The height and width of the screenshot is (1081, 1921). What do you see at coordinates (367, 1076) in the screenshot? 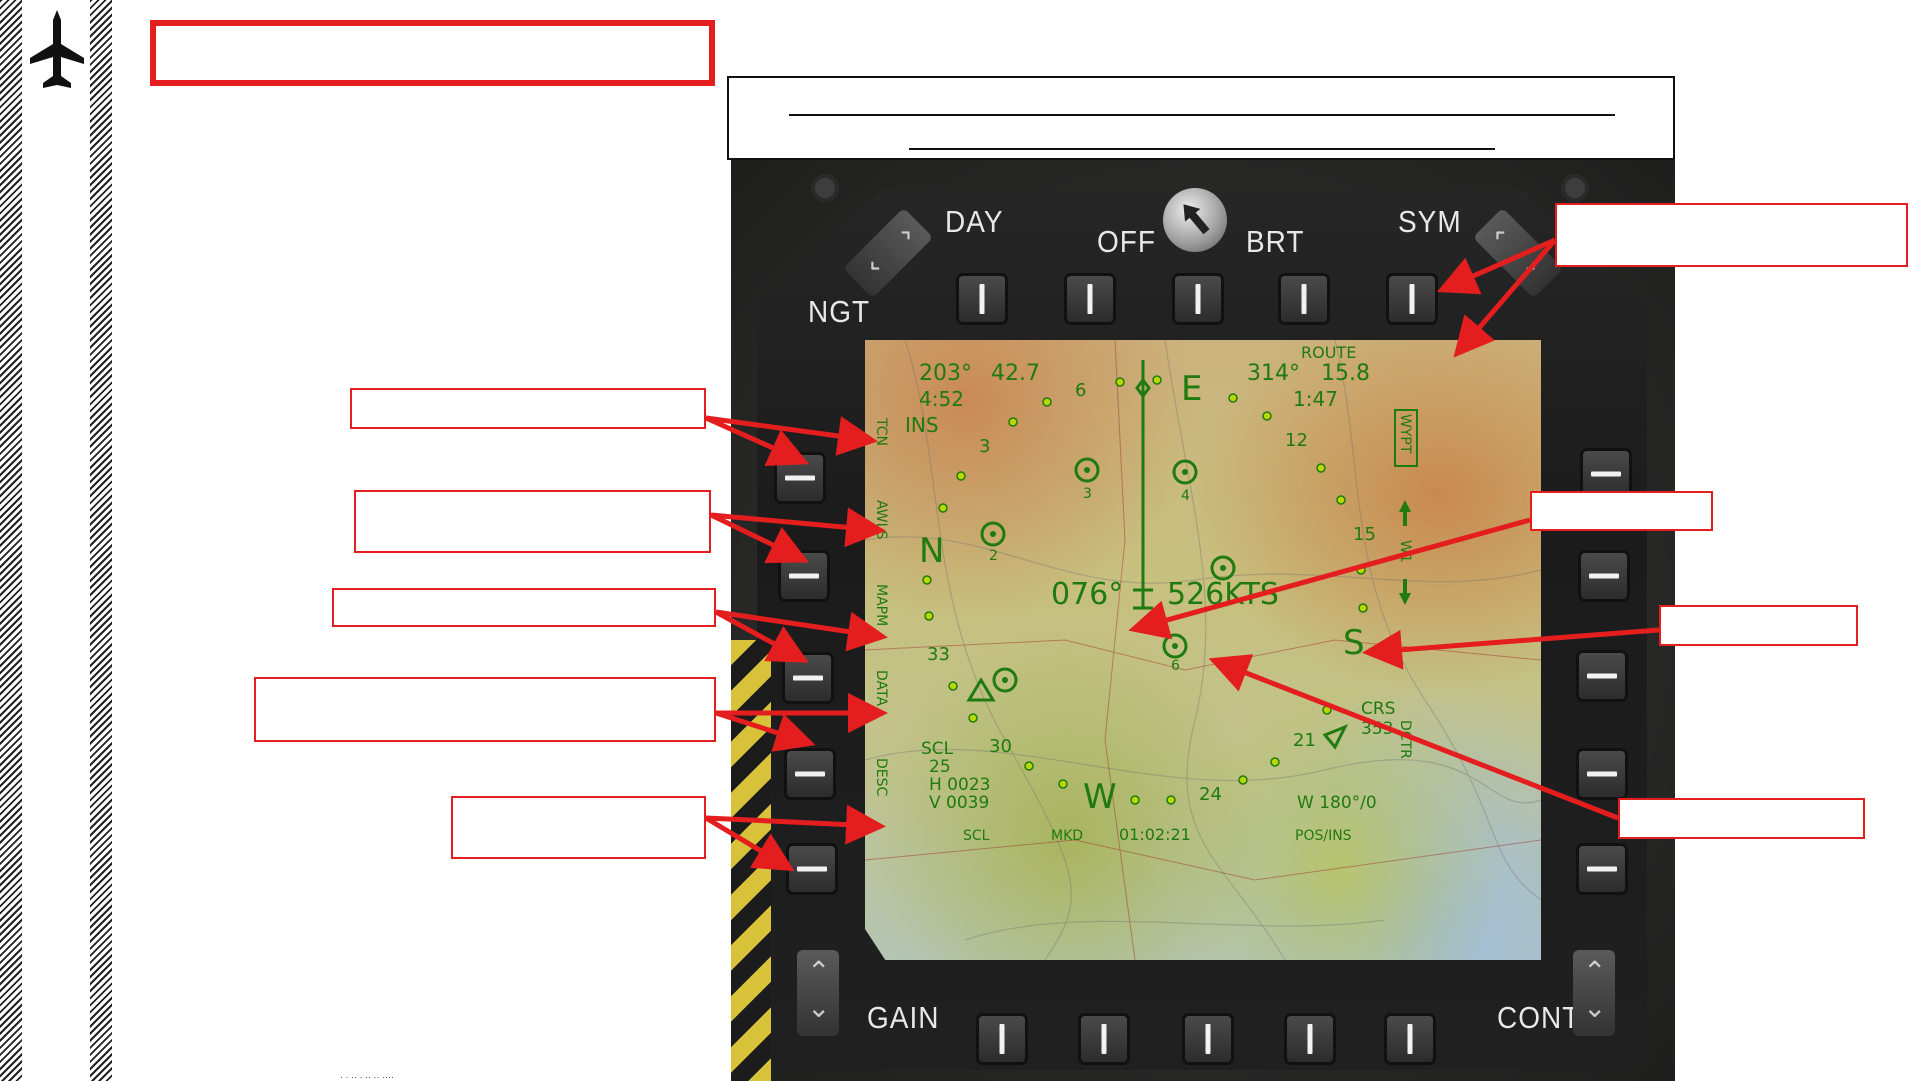
I see `footer-note: · · ·· · ·· ·· ····` at bounding box center [367, 1076].